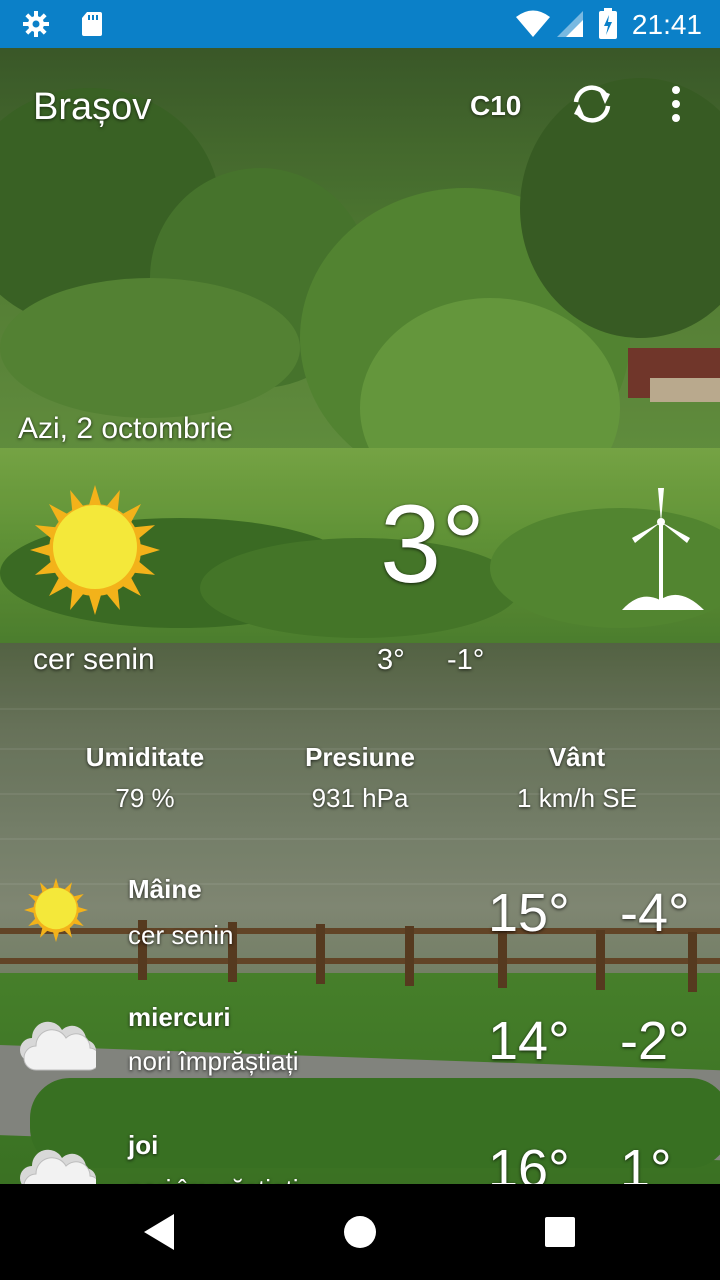 This screenshot has height=1280, width=720. What do you see at coordinates (655, 913) in the screenshot?
I see `forecast-min-temp: -4°` at bounding box center [655, 913].